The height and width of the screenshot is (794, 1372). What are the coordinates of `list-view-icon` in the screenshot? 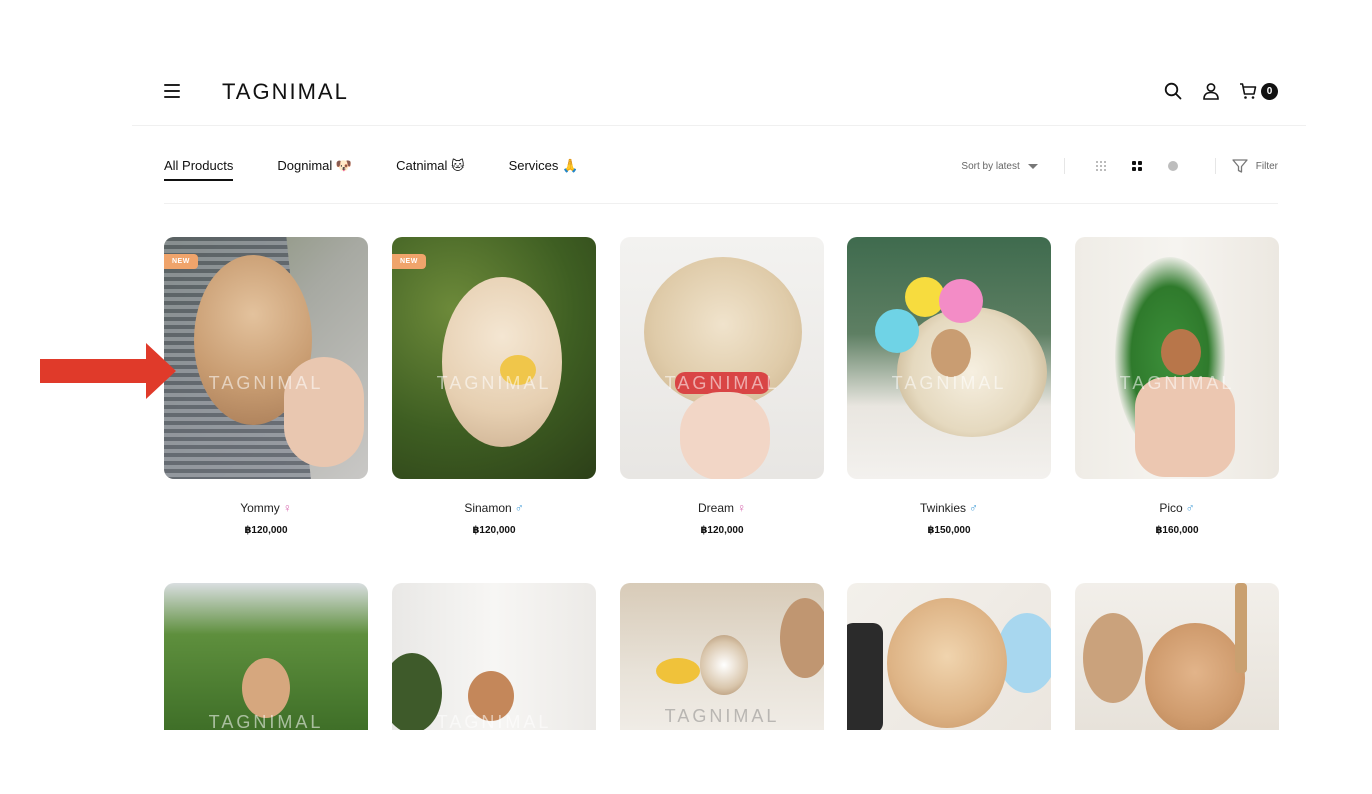 It's located at (1173, 166).